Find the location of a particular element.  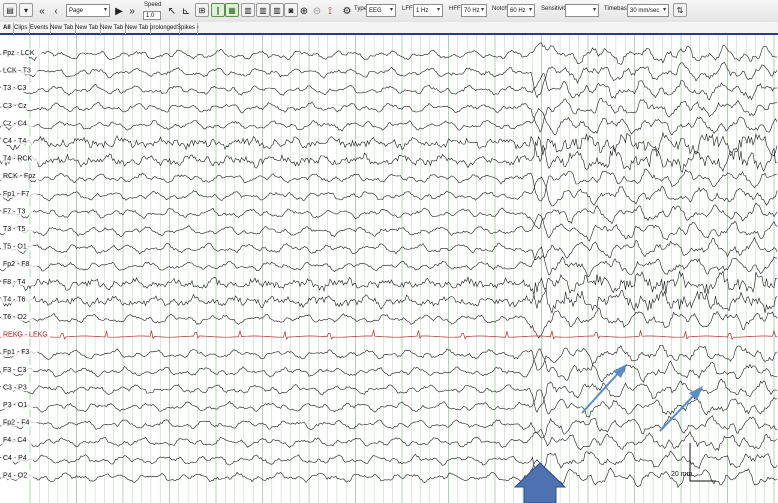

play-forward-icon: ▶ is located at coordinates (119, 11).